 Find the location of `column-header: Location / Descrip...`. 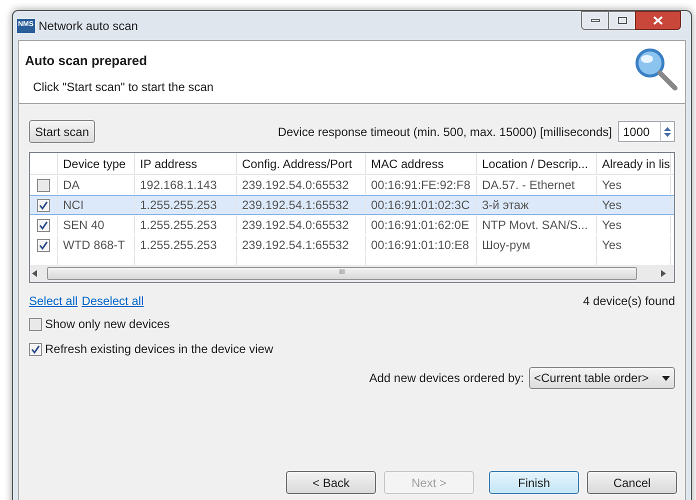

column-header: Location / Descrip... is located at coordinates (537, 163).